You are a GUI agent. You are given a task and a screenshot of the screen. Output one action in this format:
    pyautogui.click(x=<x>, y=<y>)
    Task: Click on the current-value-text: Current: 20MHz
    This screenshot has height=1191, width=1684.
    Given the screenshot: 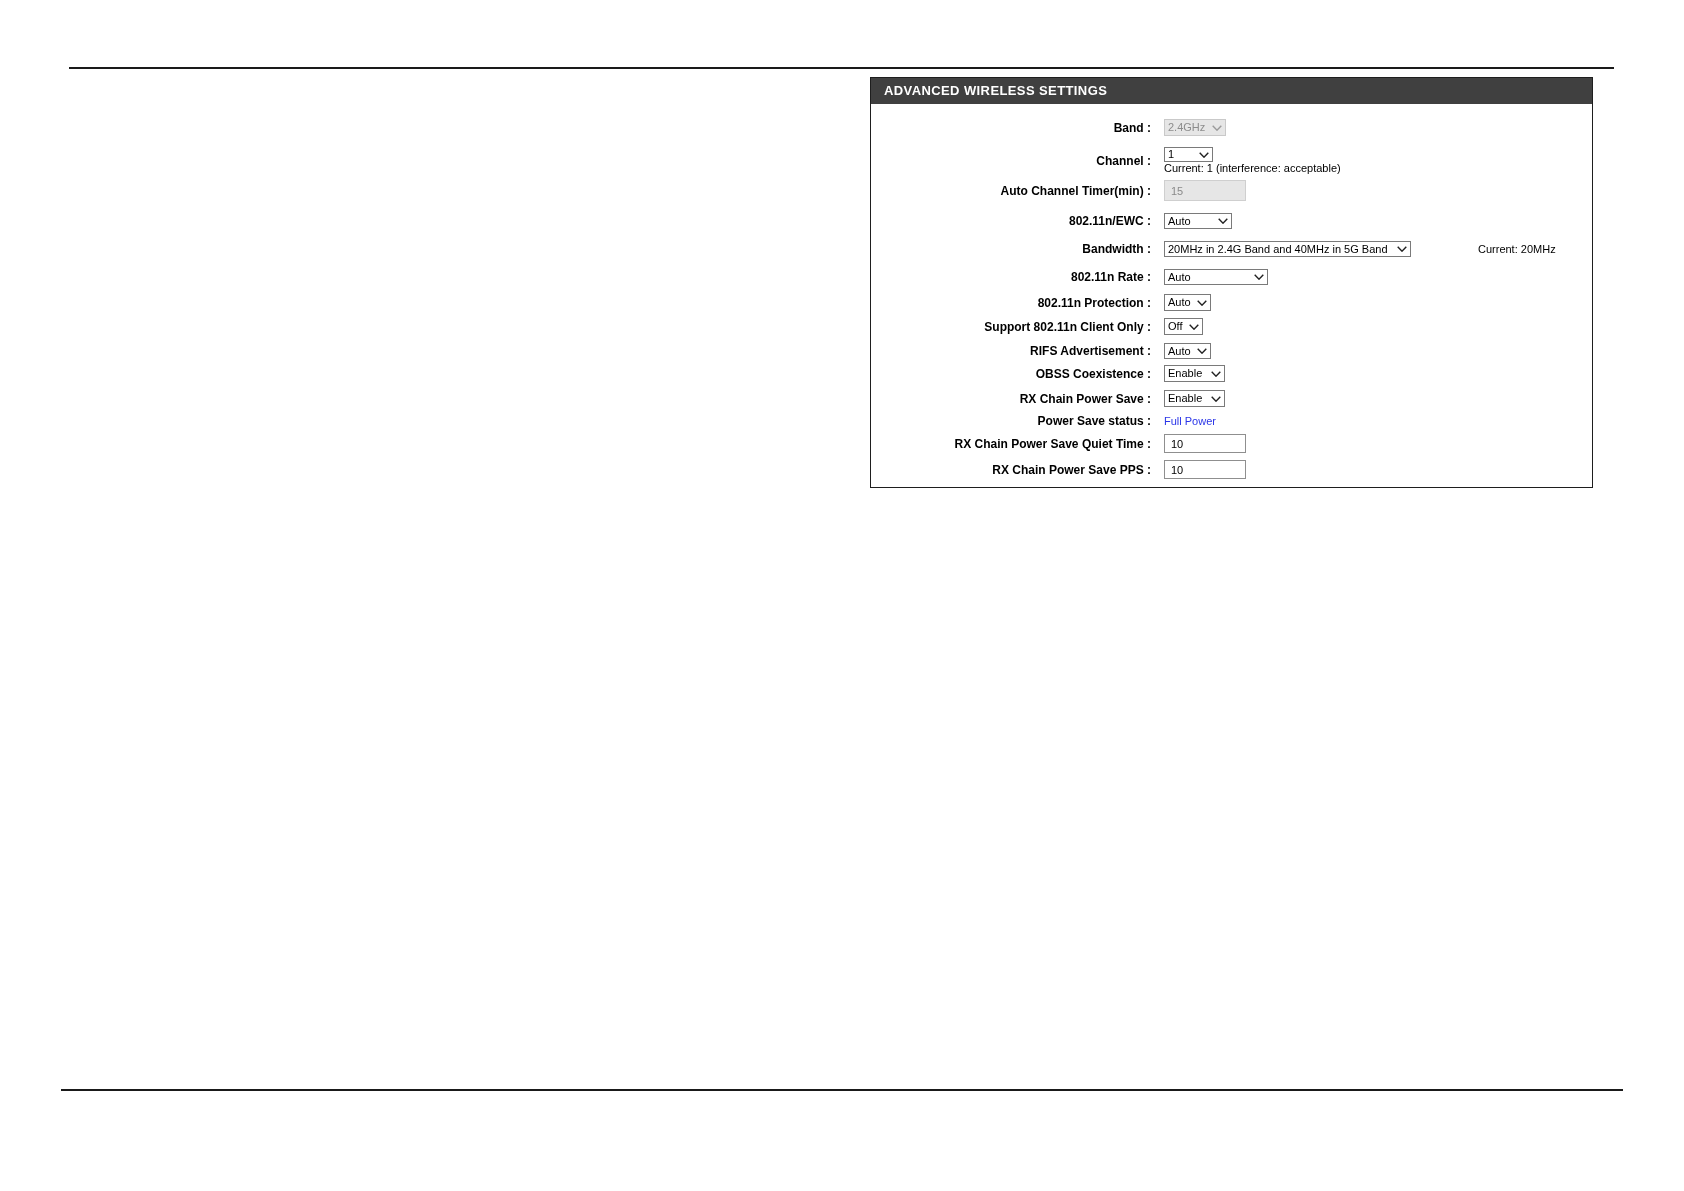 What is the action you would take?
    pyautogui.click(x=1517, y=249)
    